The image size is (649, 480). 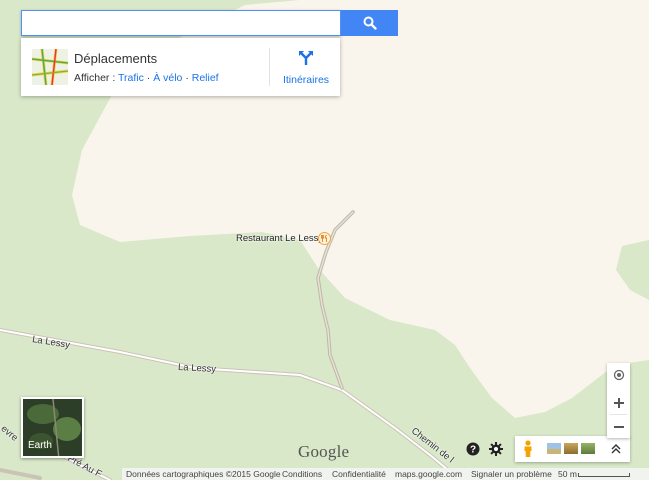 I want to click on search-button, so click(x=369, y=23).